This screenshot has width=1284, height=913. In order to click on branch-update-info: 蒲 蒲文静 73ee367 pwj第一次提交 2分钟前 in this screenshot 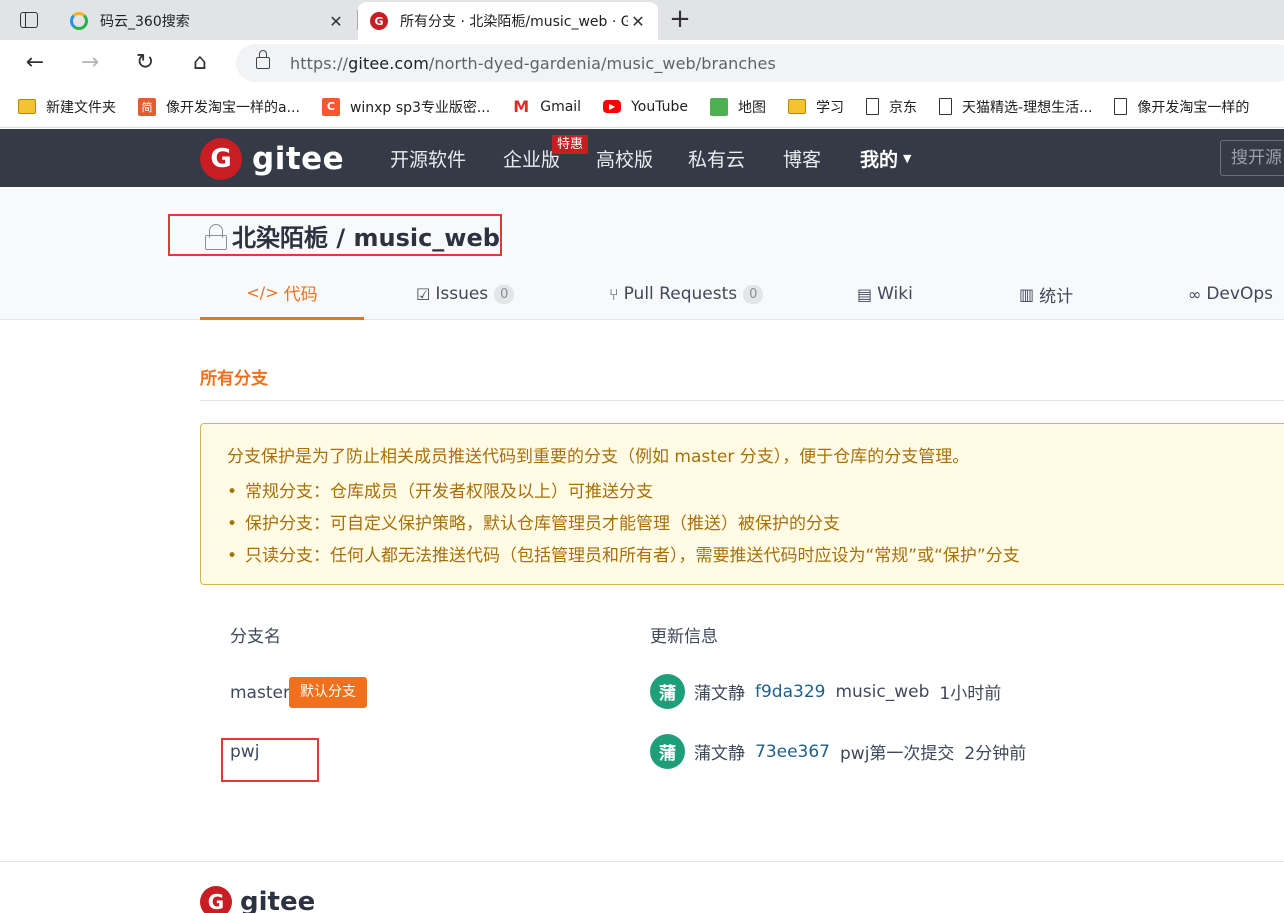, I will do `click(838, 751)`.